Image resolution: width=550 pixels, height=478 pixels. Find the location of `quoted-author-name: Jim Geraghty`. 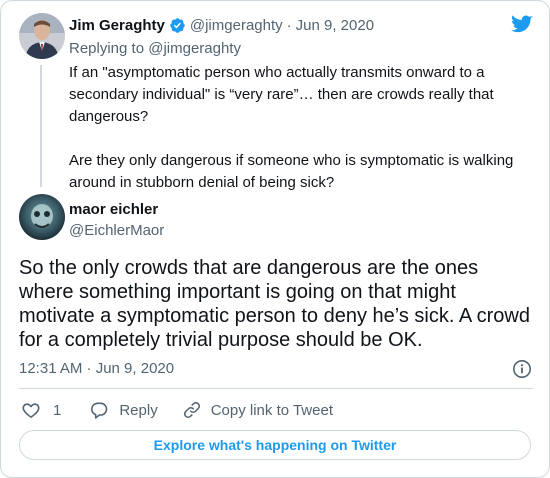

quoted-author-name: Jim Geraghty is located at coordinates (117, 25).